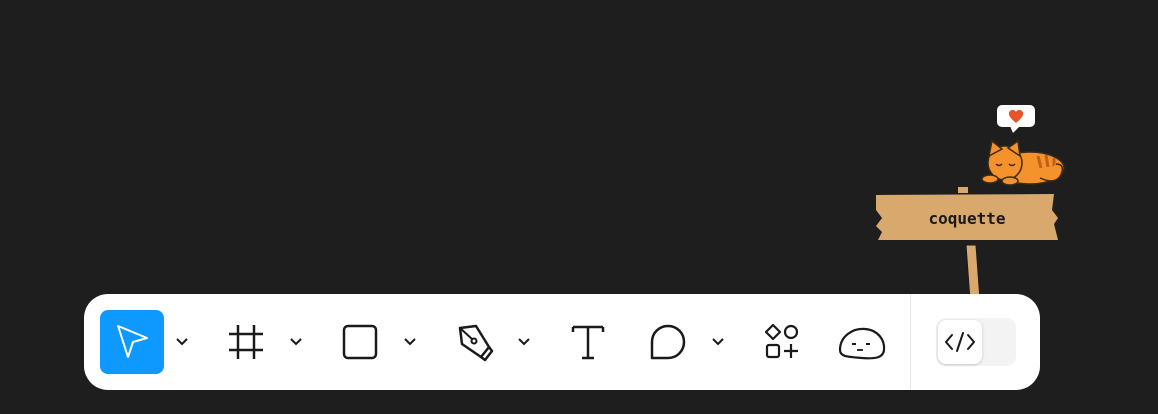 The height and width of the screenshot is (414, 1158). I want to click on shape-tool-button, so click(360, 342).